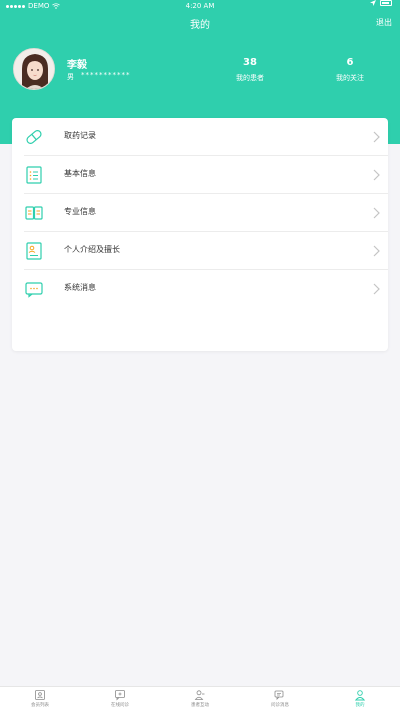  I want to click on menu-item-label: 专业信息, so click(80, 211).